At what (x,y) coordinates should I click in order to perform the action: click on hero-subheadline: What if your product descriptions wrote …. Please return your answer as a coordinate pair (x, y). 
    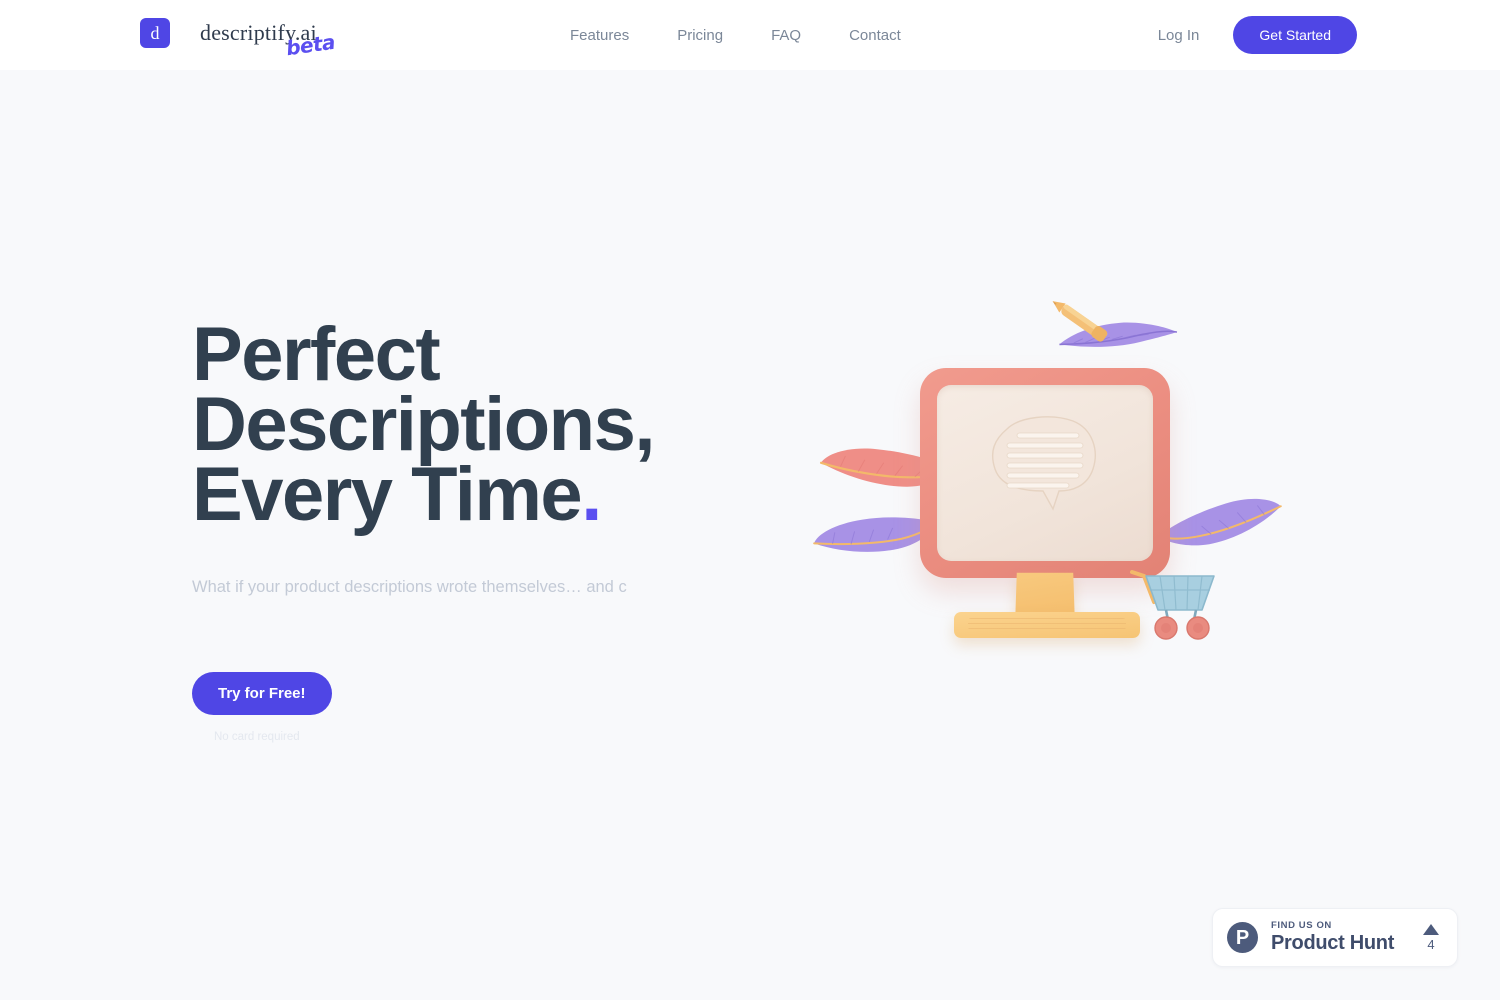
    Looking at the image, I should click on (409, 587).